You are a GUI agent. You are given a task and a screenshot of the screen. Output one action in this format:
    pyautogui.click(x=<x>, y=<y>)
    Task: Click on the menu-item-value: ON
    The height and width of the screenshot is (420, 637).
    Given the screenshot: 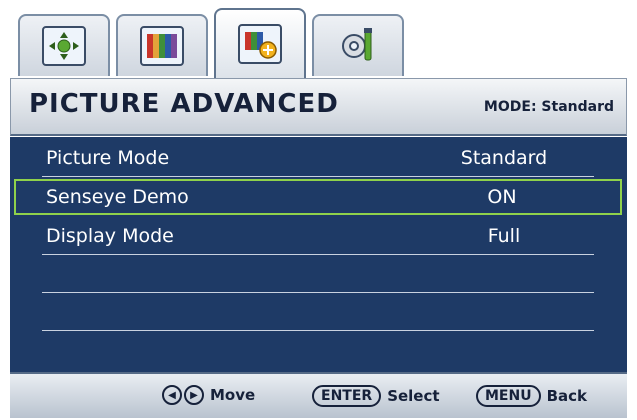 What is the action you would take?
    pyautogui.click(x=502, y=197)
    